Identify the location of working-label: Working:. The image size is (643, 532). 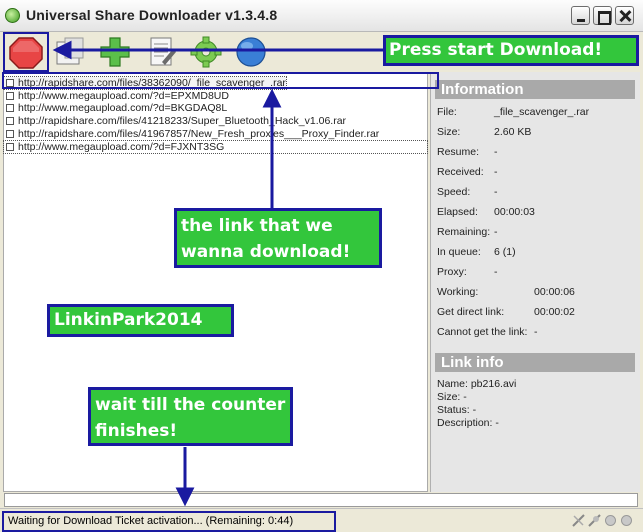
(458, 292).